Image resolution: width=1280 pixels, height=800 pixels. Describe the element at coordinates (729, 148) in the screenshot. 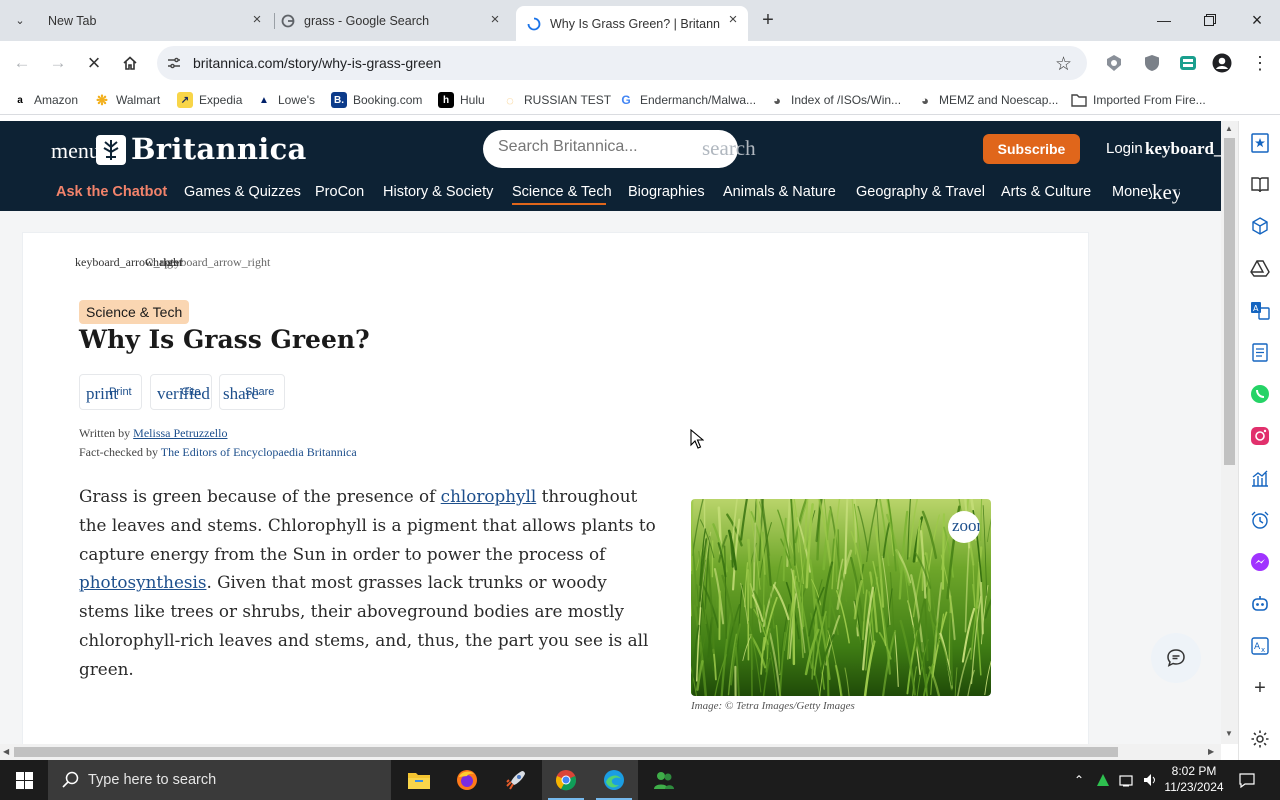

I see `search-icon: search` at that location.